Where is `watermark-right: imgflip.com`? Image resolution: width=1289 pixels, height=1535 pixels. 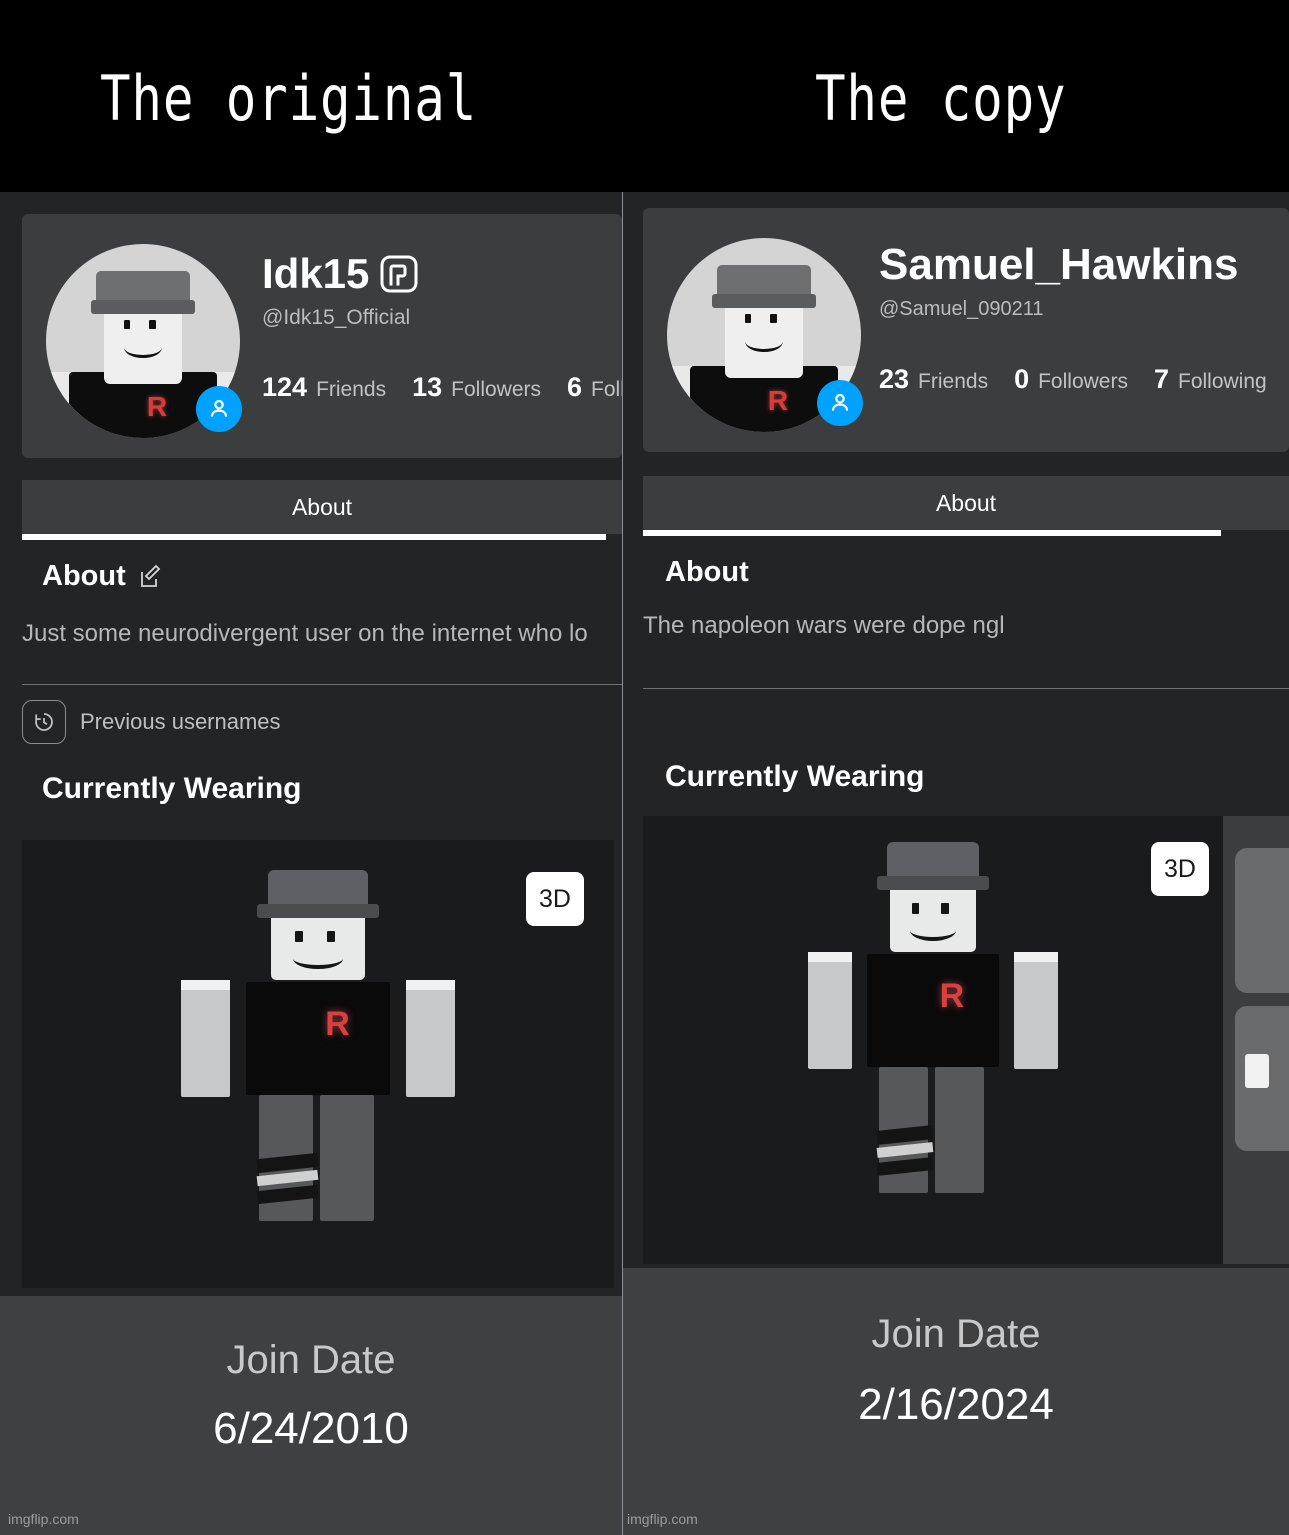
watermark-right: imgflip.com is located at coordinates (662, 1519).